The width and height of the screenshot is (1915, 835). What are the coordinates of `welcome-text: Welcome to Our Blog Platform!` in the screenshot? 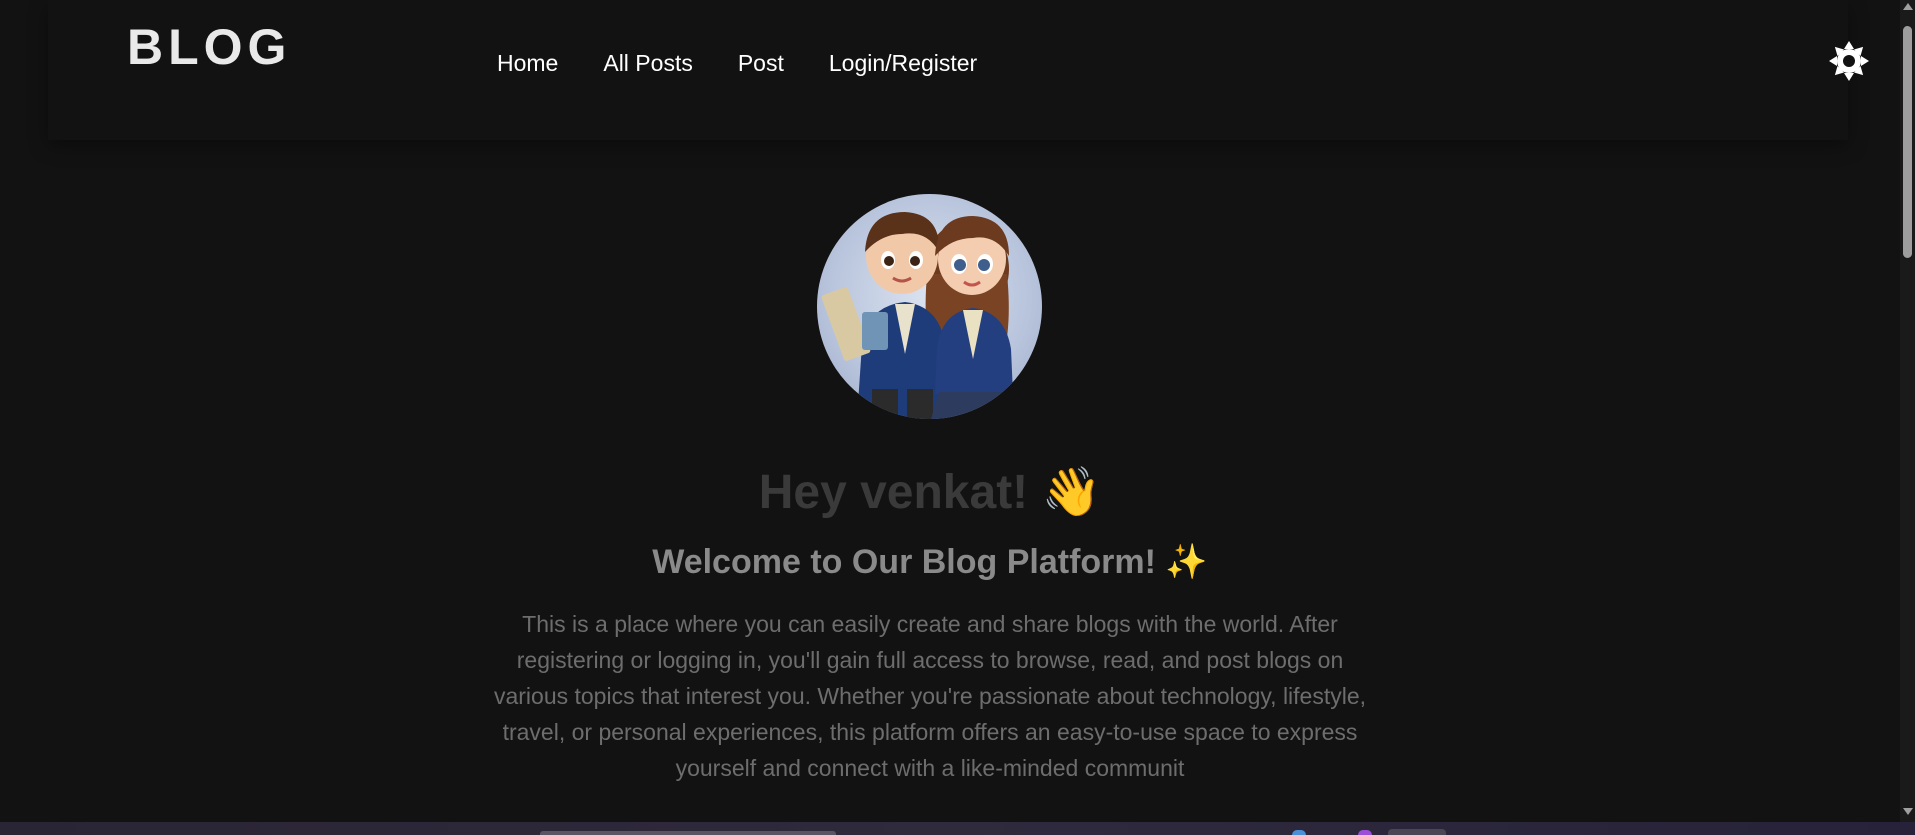 It's located at (904, 562).